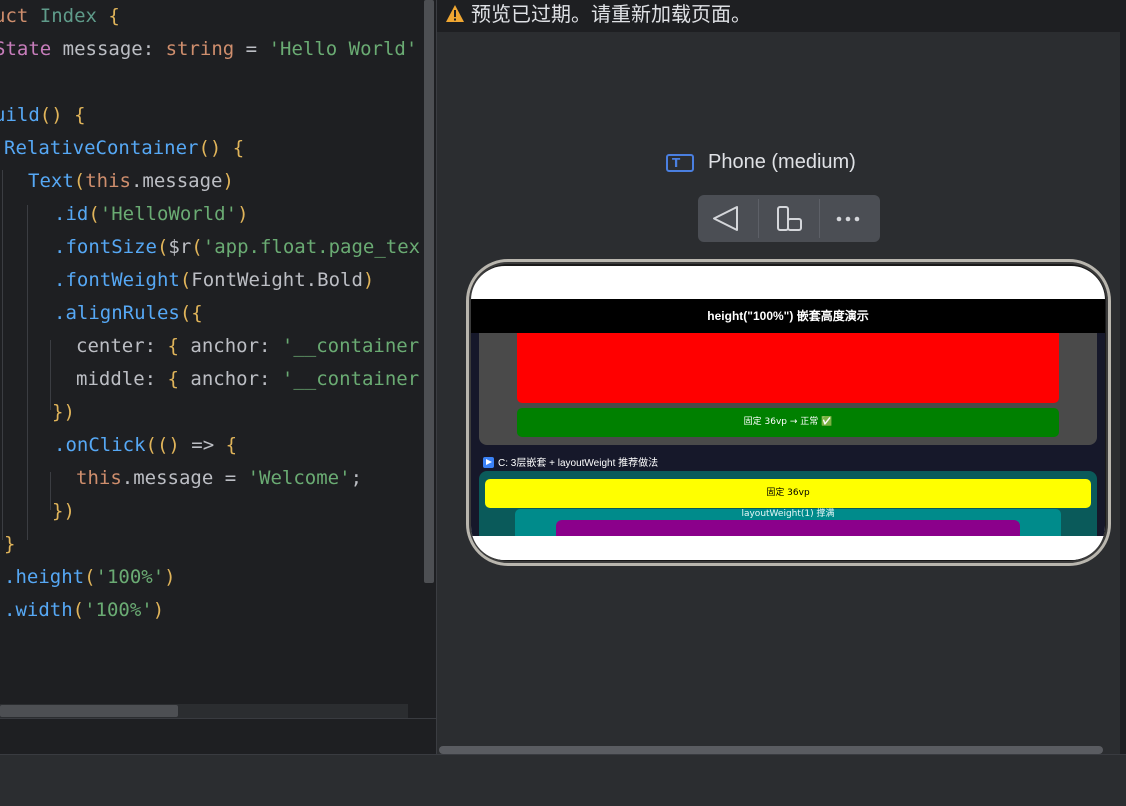 The width and height of the screenshot is (1126, 806). Describe the element at coordinates (788, 368) in the screenshot. I see `red-block` at that location.